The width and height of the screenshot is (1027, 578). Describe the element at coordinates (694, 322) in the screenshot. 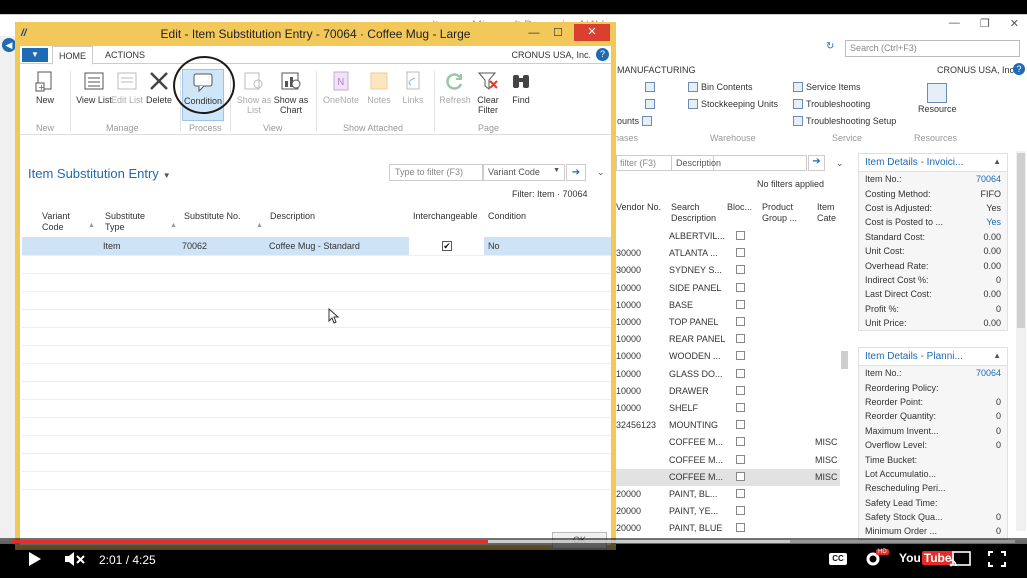

I see `cell-search-description: TOP PANEL` at that location.